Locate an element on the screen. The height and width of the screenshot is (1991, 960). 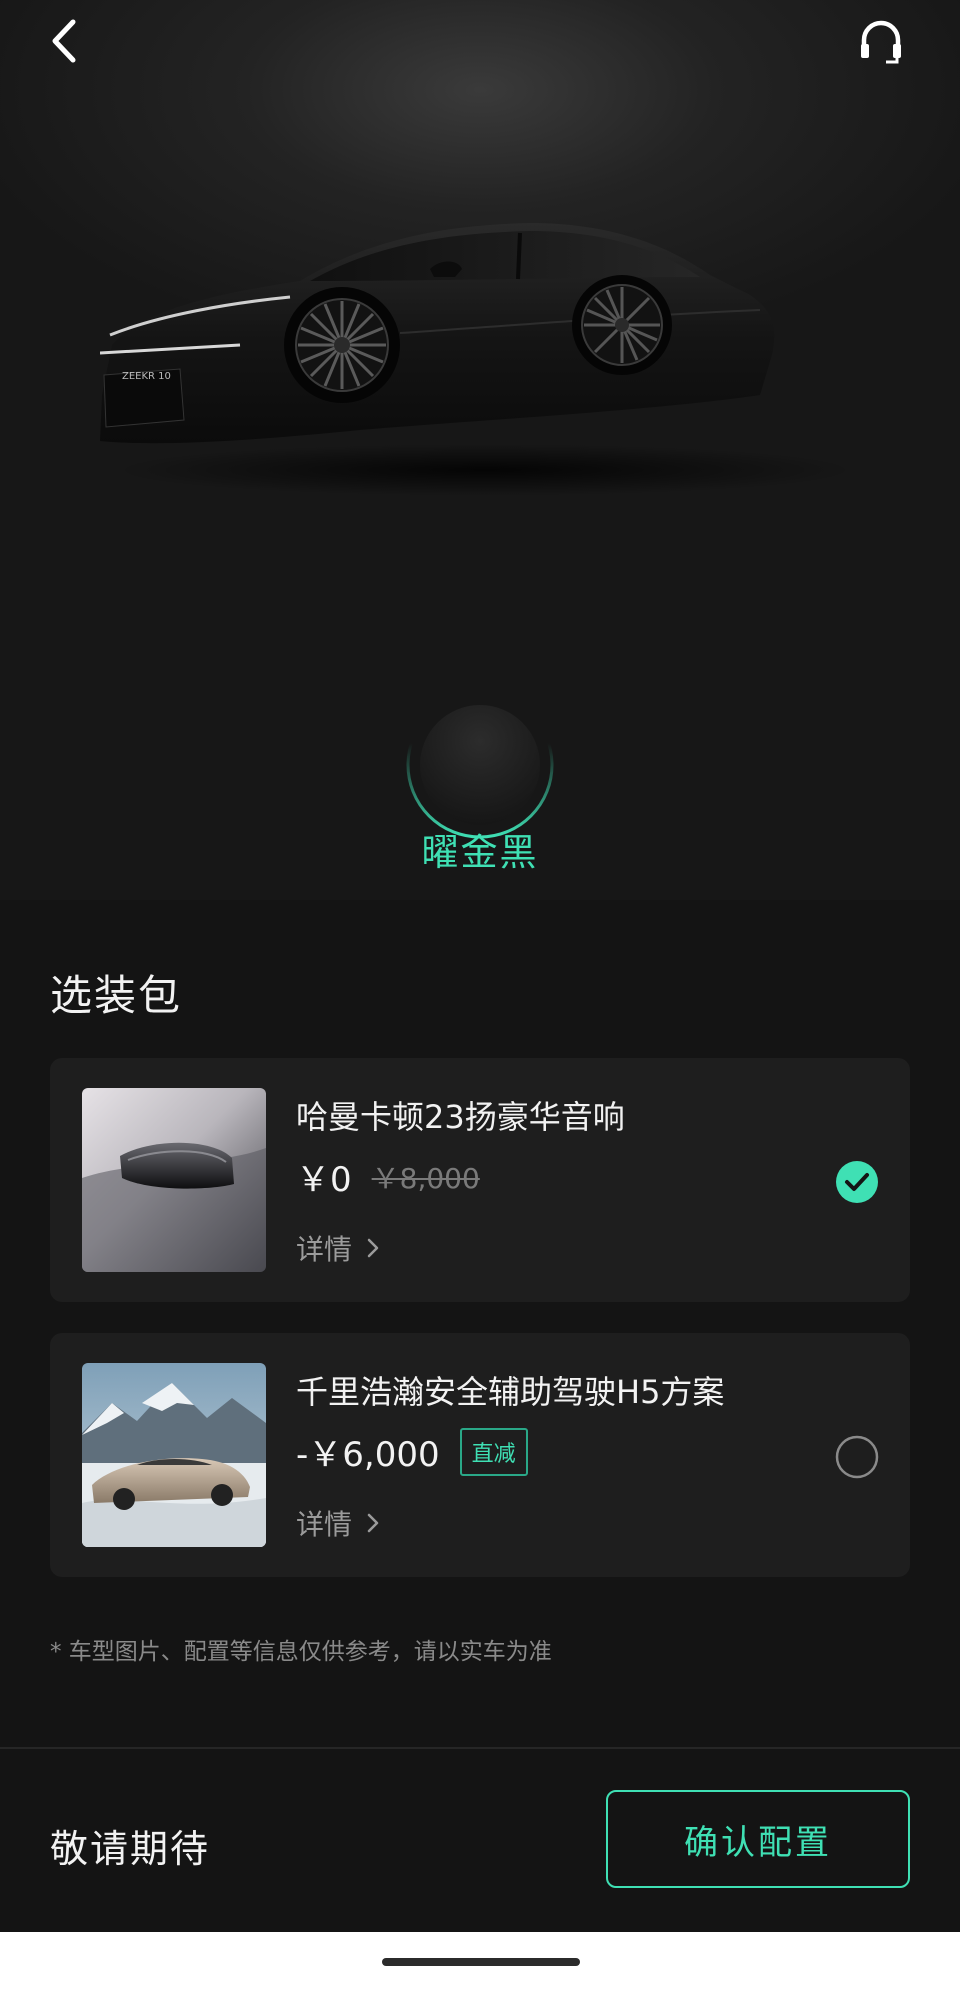
footer-divider is located at coordinates (480, 1748).